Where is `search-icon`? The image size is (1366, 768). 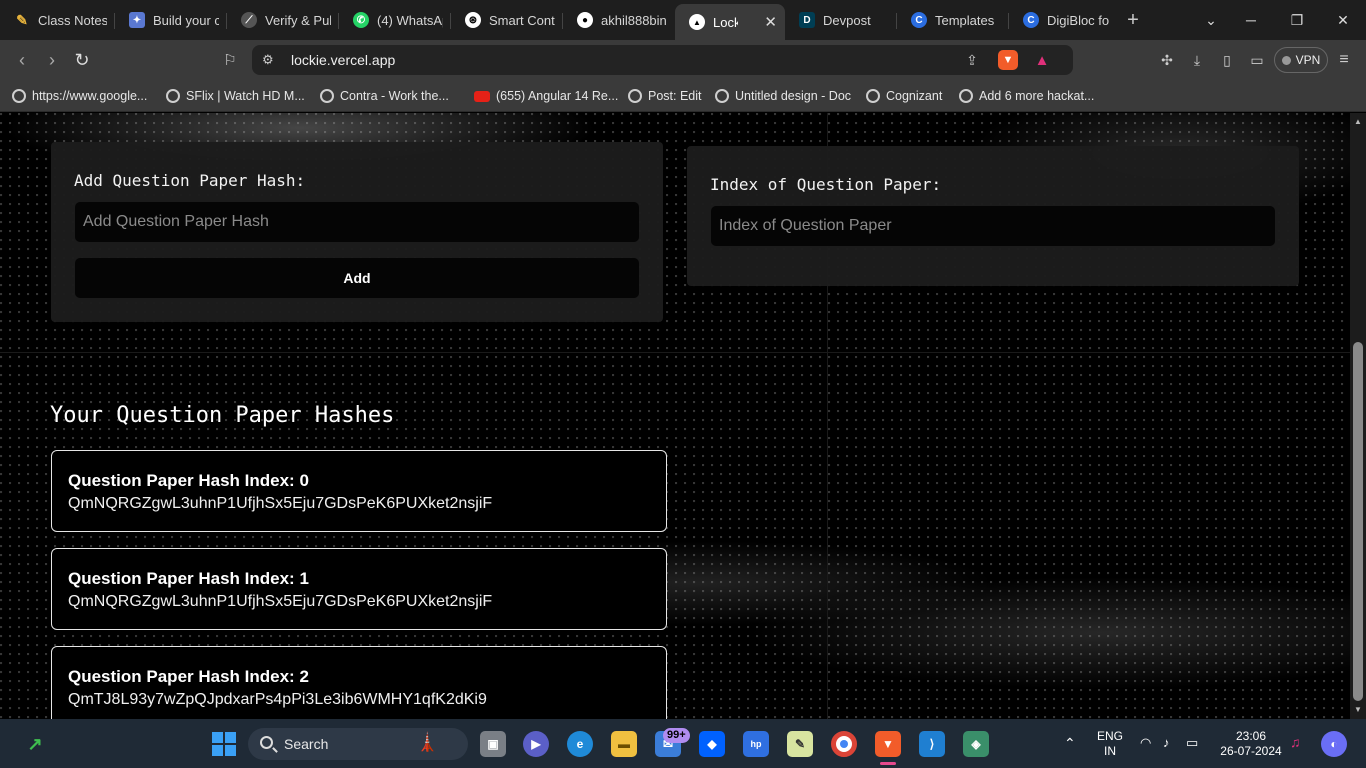
search-icon is located at coordinates (266, 742).